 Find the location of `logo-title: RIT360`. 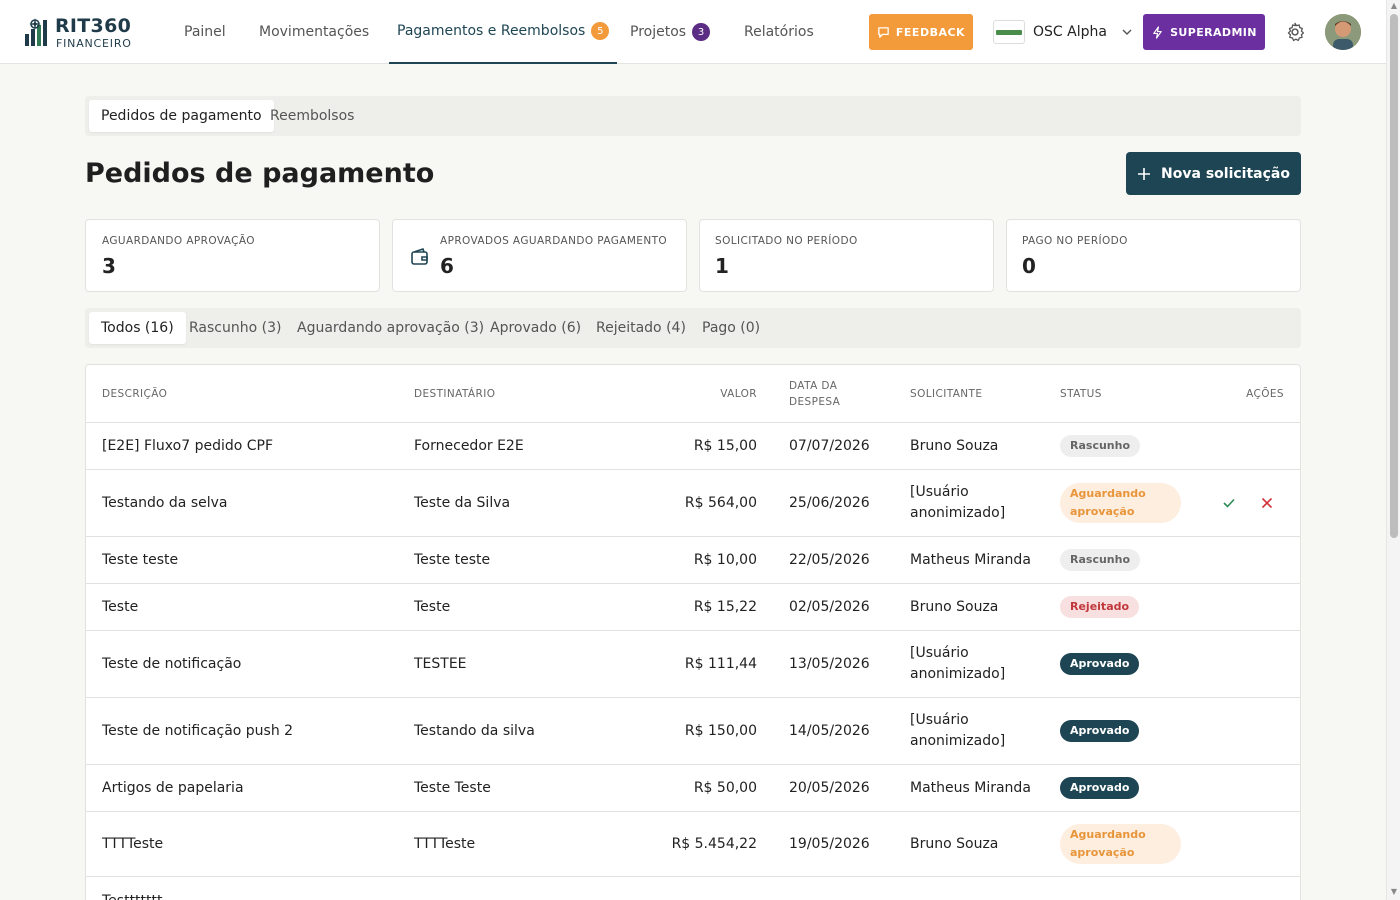

logo-title: RIT360 is located at coordinates (93, 26).